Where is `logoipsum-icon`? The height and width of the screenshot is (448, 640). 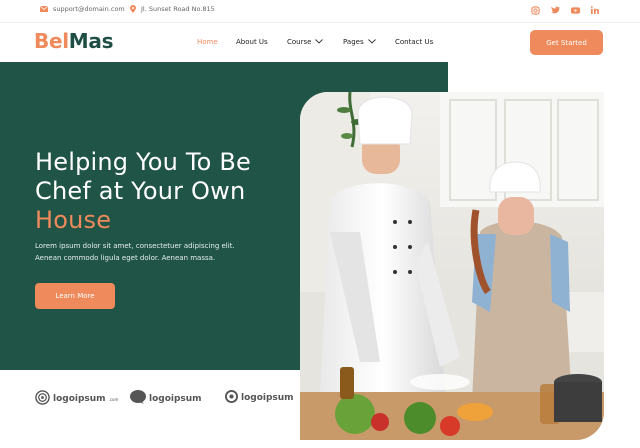
logoipsum-icon is located at coordinates (42, 399).